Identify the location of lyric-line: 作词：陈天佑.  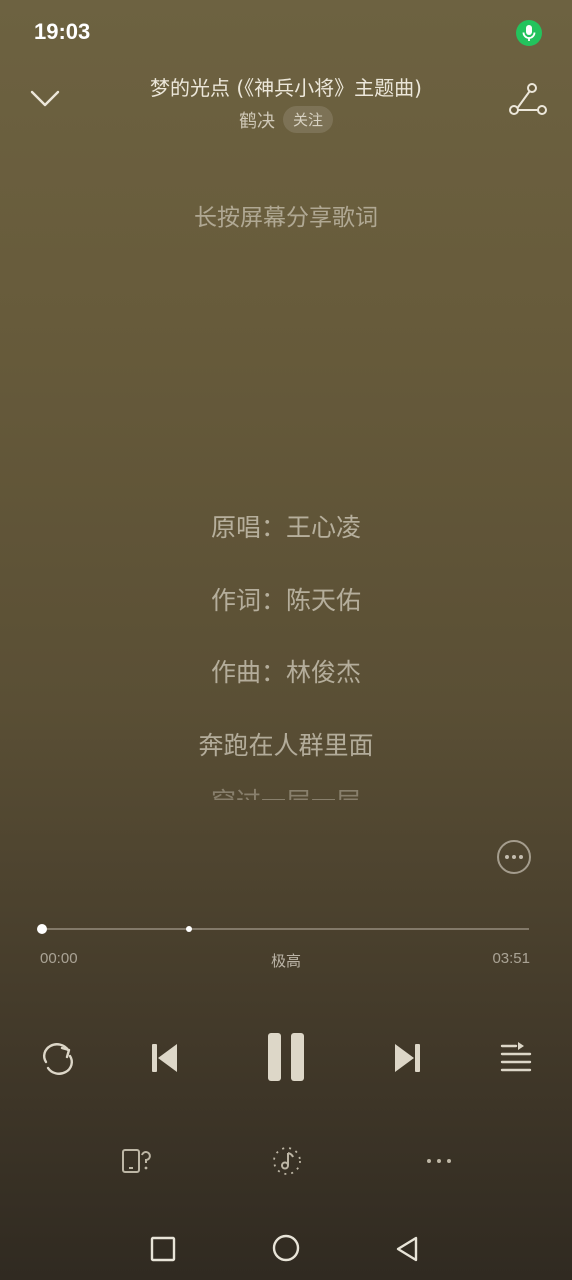
(286, 599).